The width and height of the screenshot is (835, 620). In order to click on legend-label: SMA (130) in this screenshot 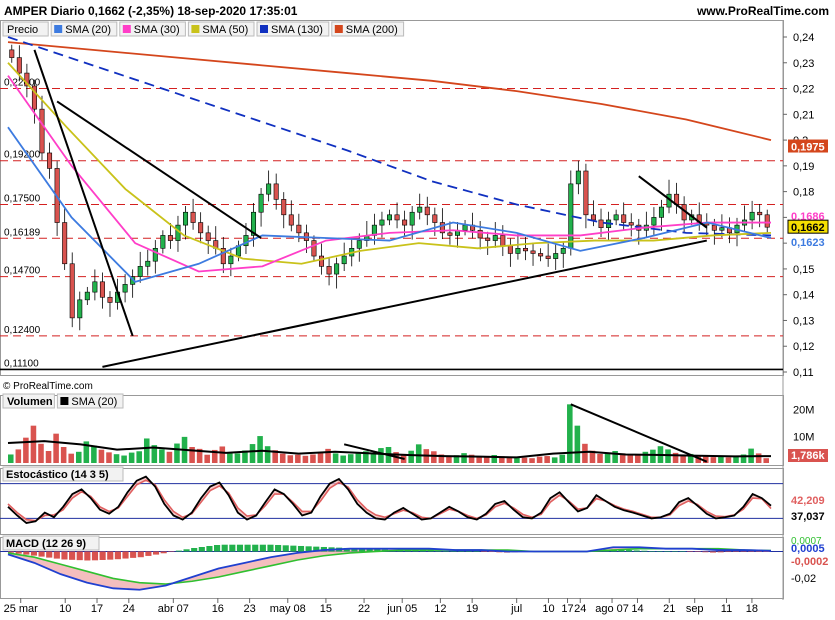, I will do `click(297, 30)`.